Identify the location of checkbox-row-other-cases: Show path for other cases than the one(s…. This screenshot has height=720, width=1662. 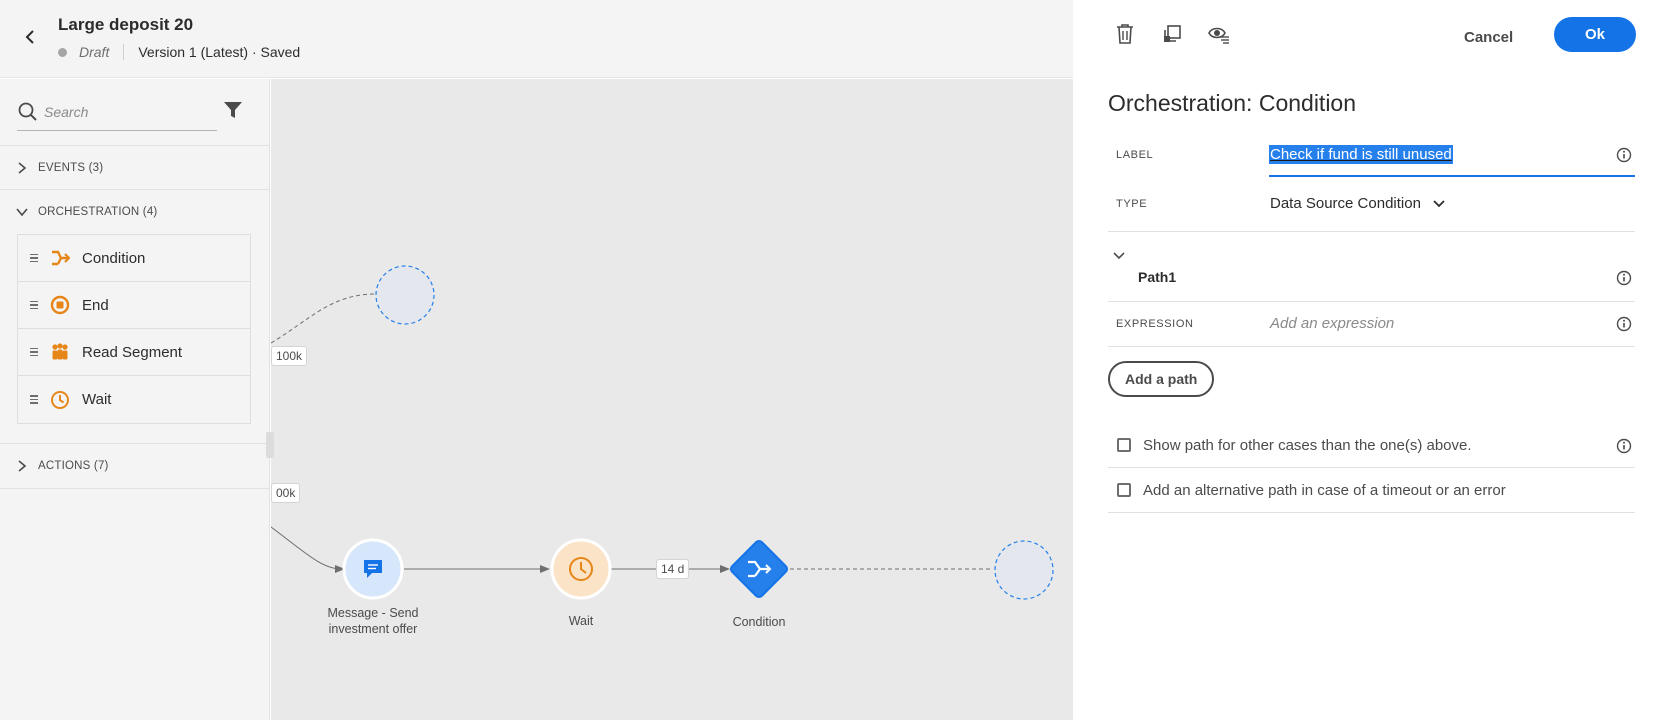
(1371, 445).